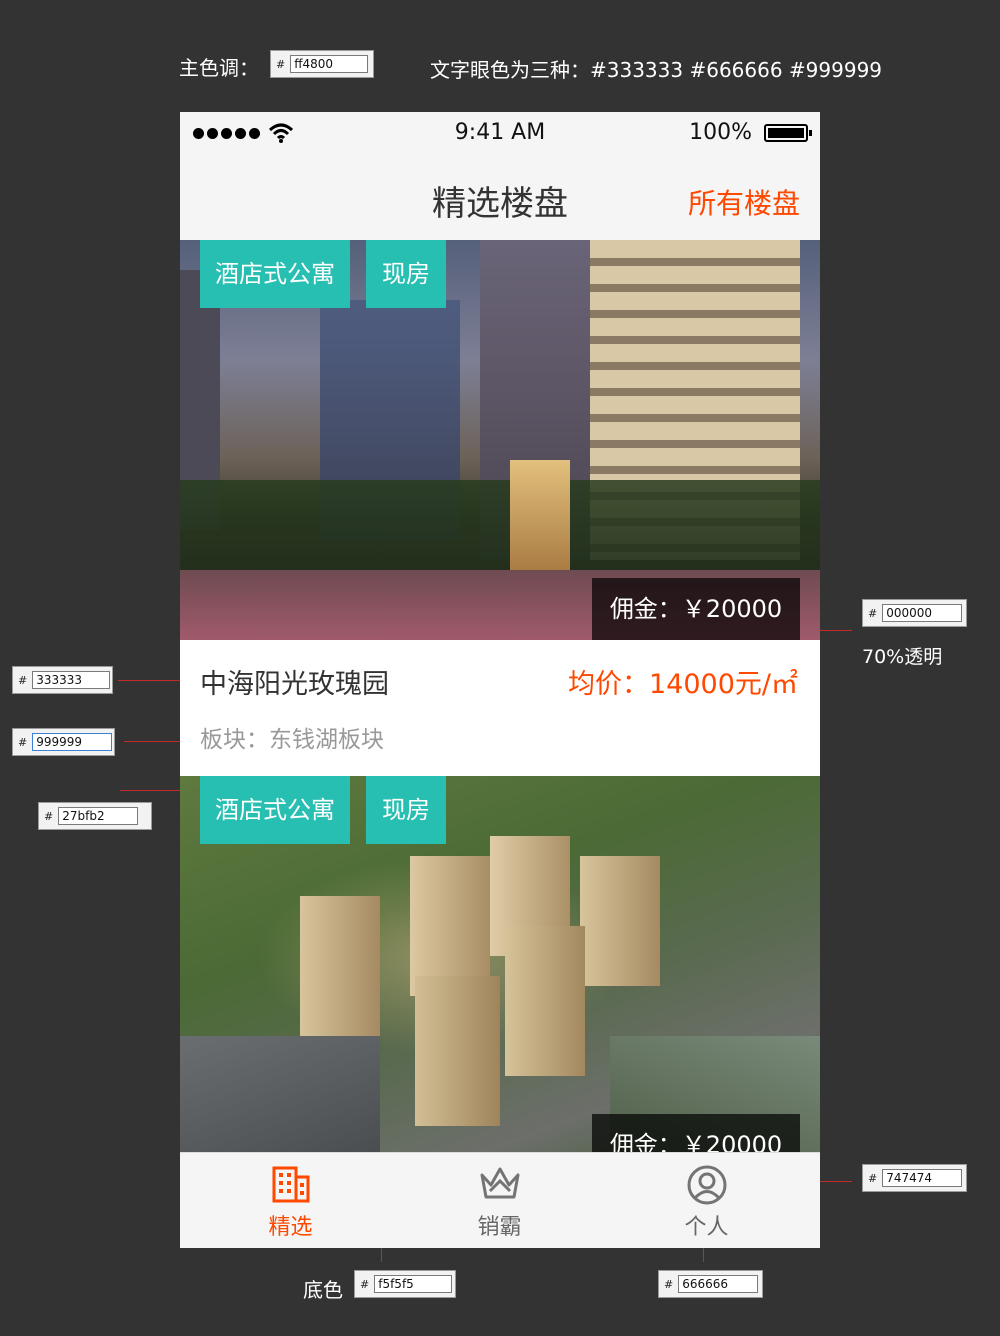  Describe the element at coordinates (500, 134) in the screenshot. I see `status-bar: 9:41 AM 100%` at that location.